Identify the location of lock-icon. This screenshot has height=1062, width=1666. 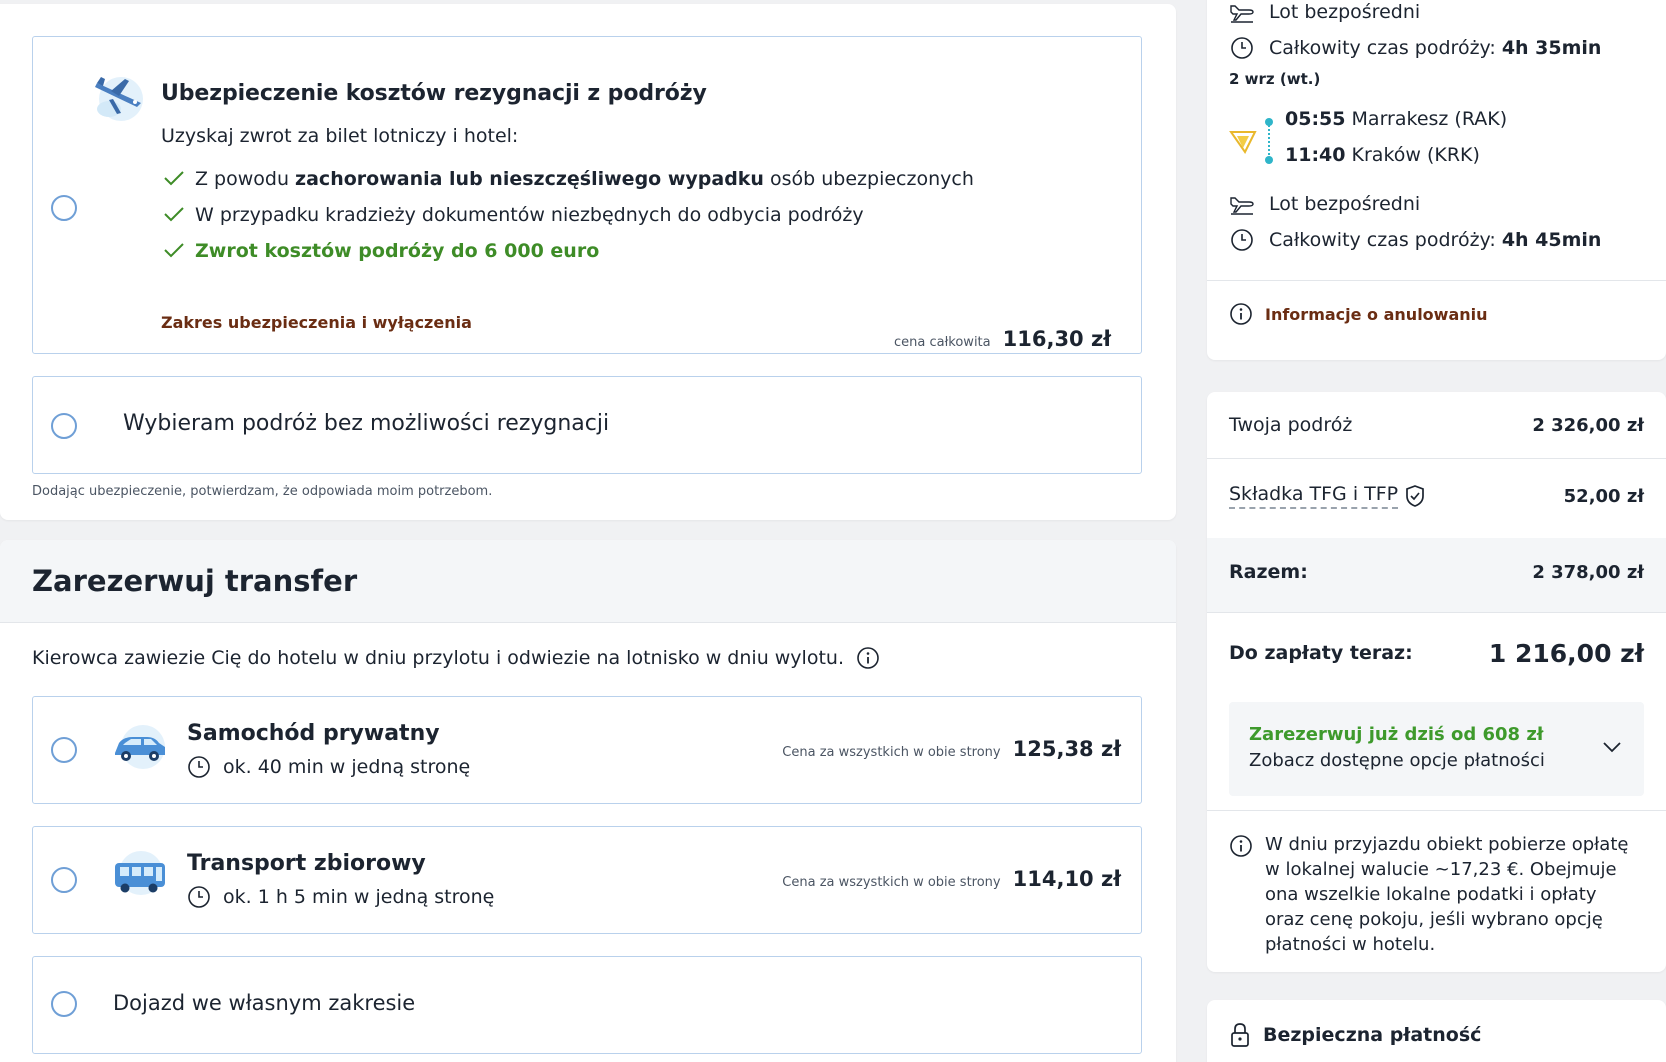
(1240, 1035).